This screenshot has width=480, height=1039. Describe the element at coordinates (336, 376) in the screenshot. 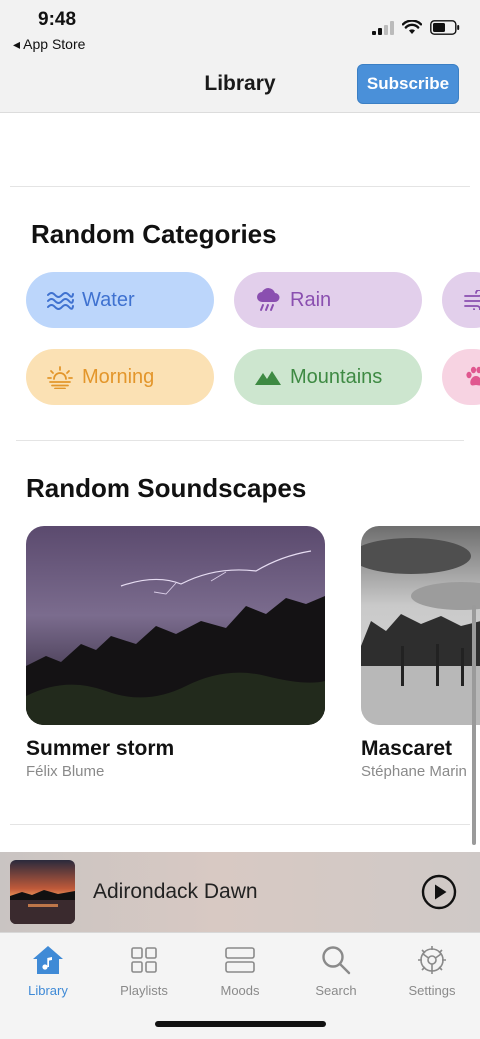

I see `category-label: Mountains` at that location.